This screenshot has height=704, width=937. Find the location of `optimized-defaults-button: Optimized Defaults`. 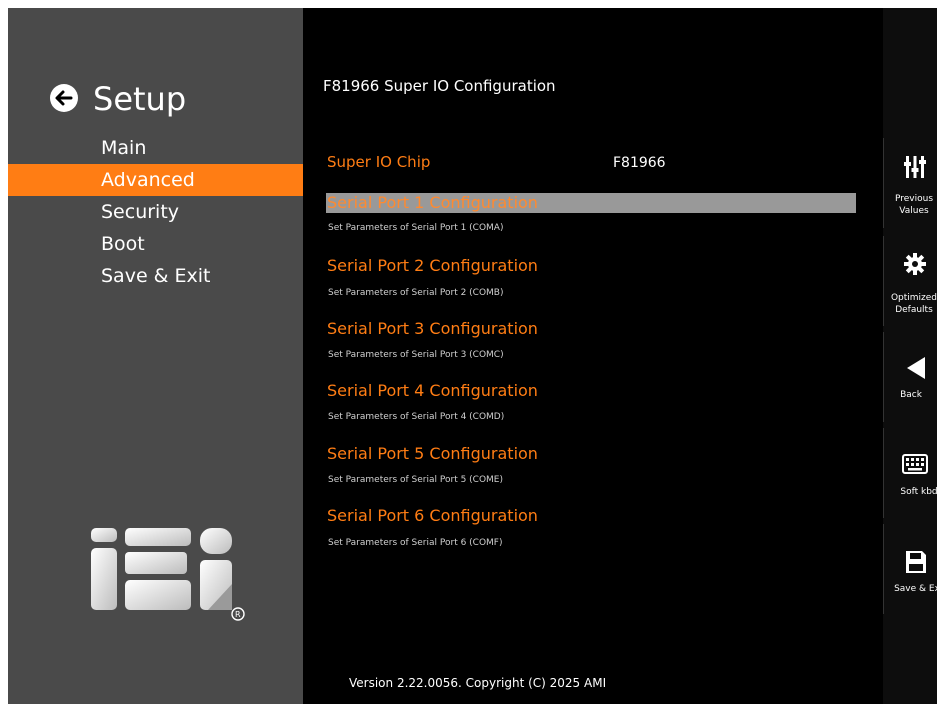

optimized-defaults-button: Optimized Defaults is located at coordinates (910, 281).